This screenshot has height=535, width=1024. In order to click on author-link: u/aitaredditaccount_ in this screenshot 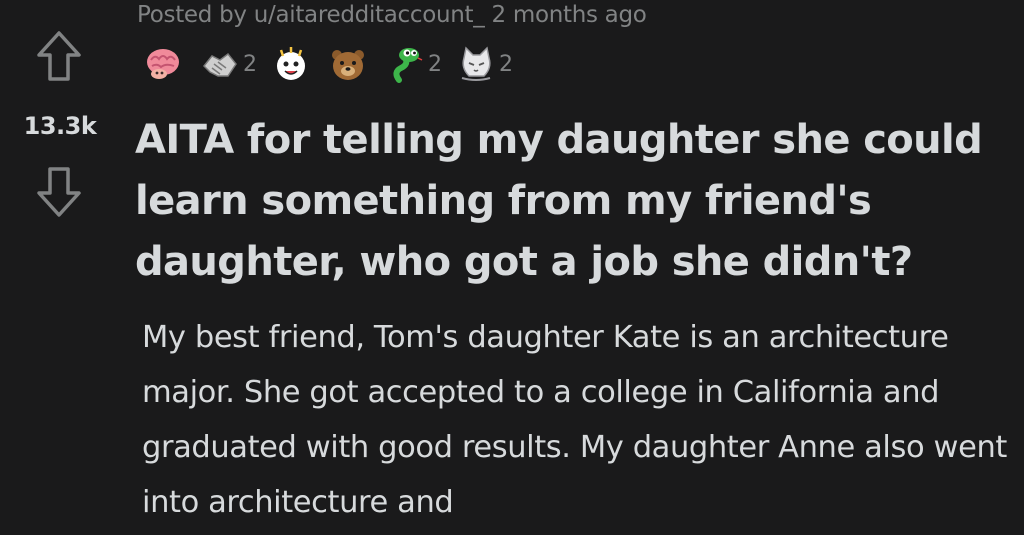, I will do `click(369, 15)`.